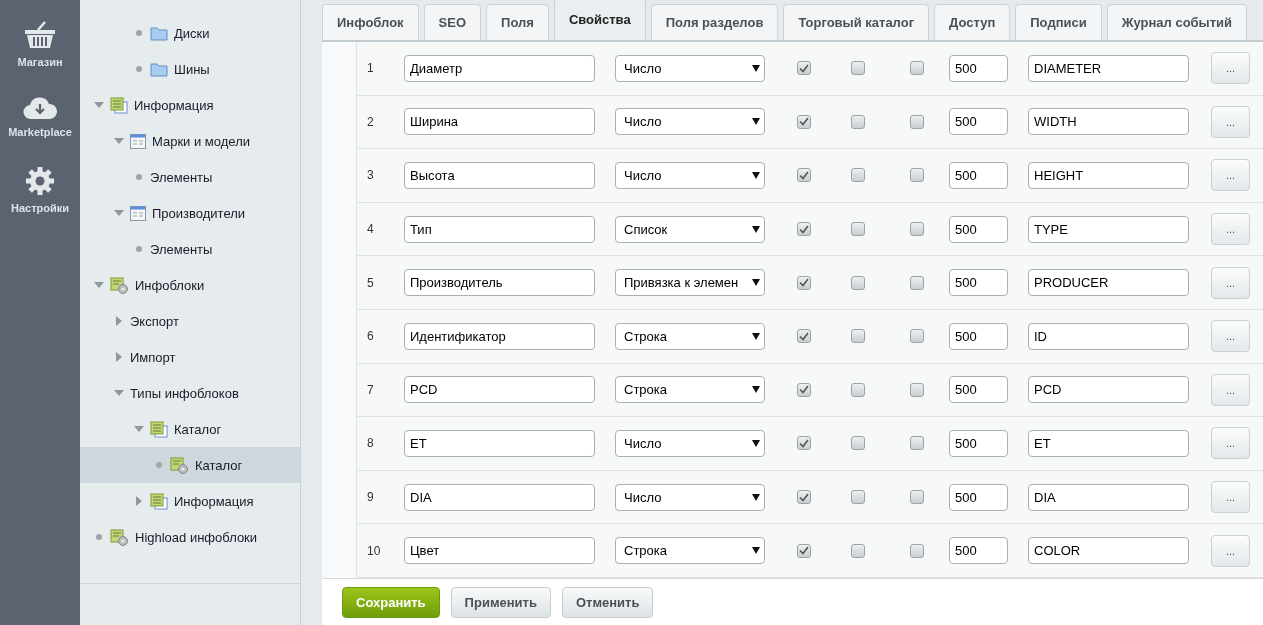 The width and height of the screenshot is (1263, 625). I want to click on tab: Поля разделов, so click(714, 22).